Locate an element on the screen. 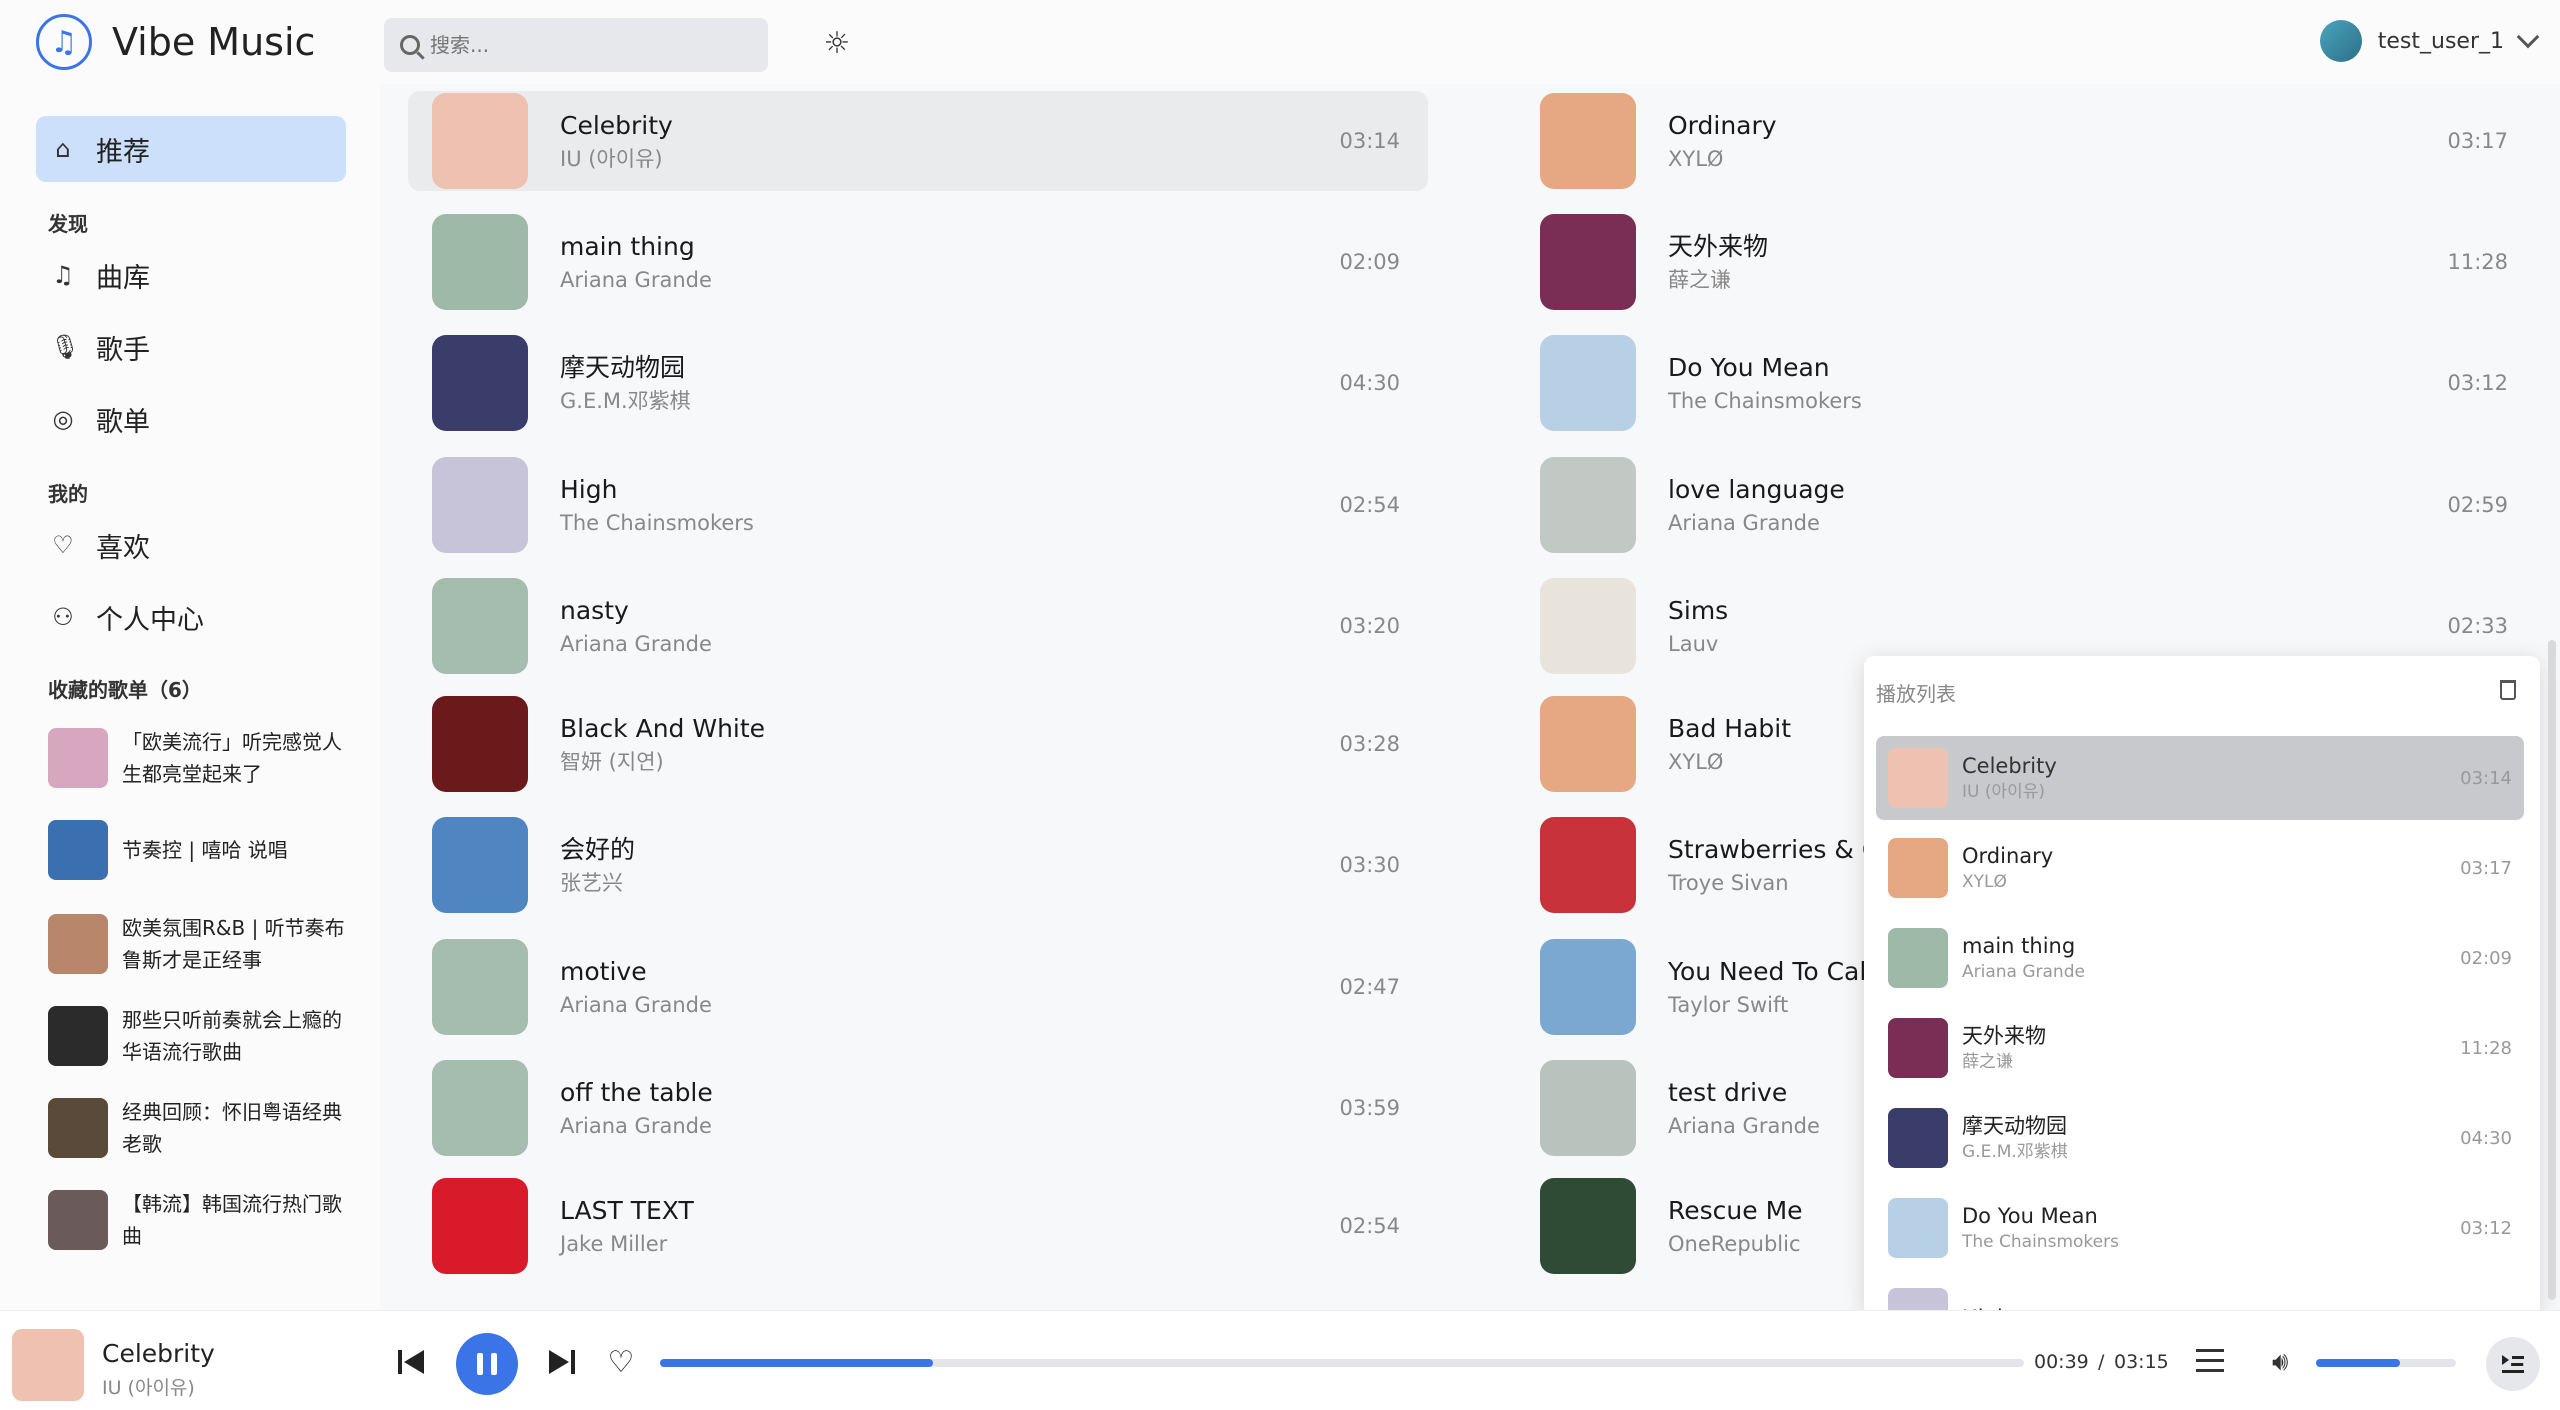 The height and width of the screenshot is (1410, 2560). header: ♫ Vibe Music ☼ test_user_1 is located at coordinates (1280, 42).